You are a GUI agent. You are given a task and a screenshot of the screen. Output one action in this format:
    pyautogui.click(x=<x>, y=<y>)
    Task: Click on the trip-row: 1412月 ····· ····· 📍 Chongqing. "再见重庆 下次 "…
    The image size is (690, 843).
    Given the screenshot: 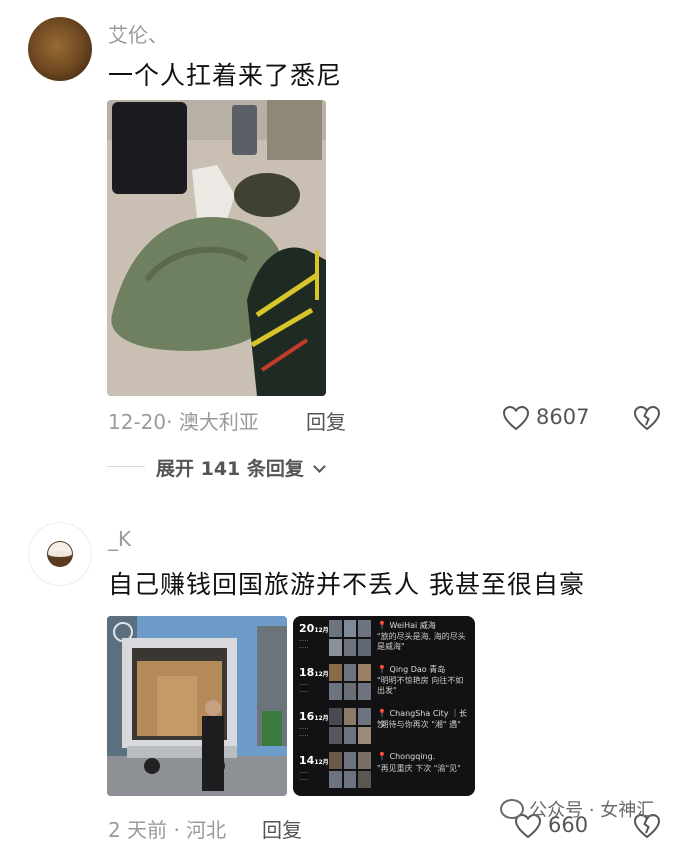 What is the action you would take?
    pyautogui.click(x=384, y=772)
    